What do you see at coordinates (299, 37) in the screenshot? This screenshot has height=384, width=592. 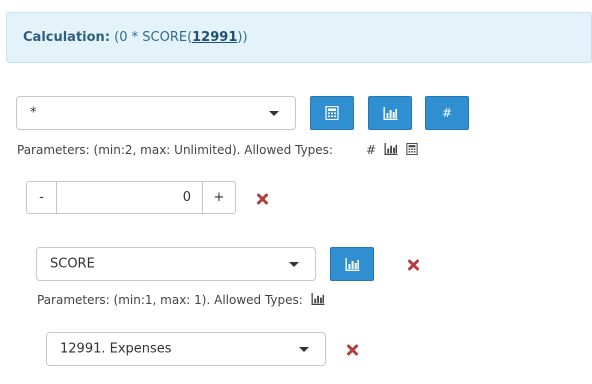 I see `calculation-banner: Calculation: (0 * SCORE(12991))` at bounding box center [299, 37].